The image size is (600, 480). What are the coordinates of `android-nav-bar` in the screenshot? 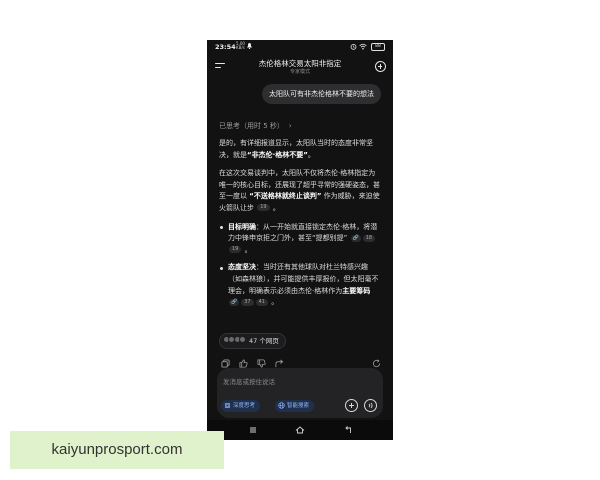 It's located at (300, 430).